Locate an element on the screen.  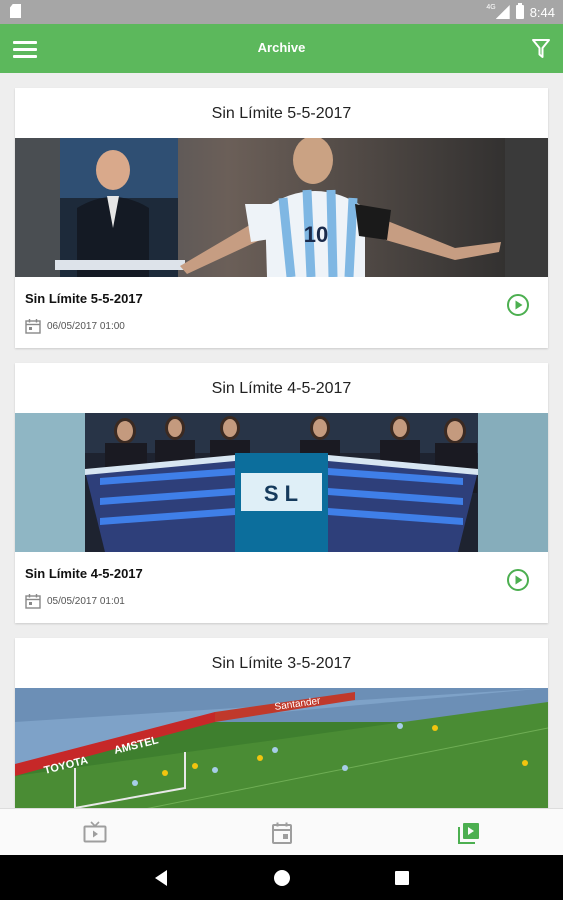
svg-text: S L is located at coordinates (281, 493).